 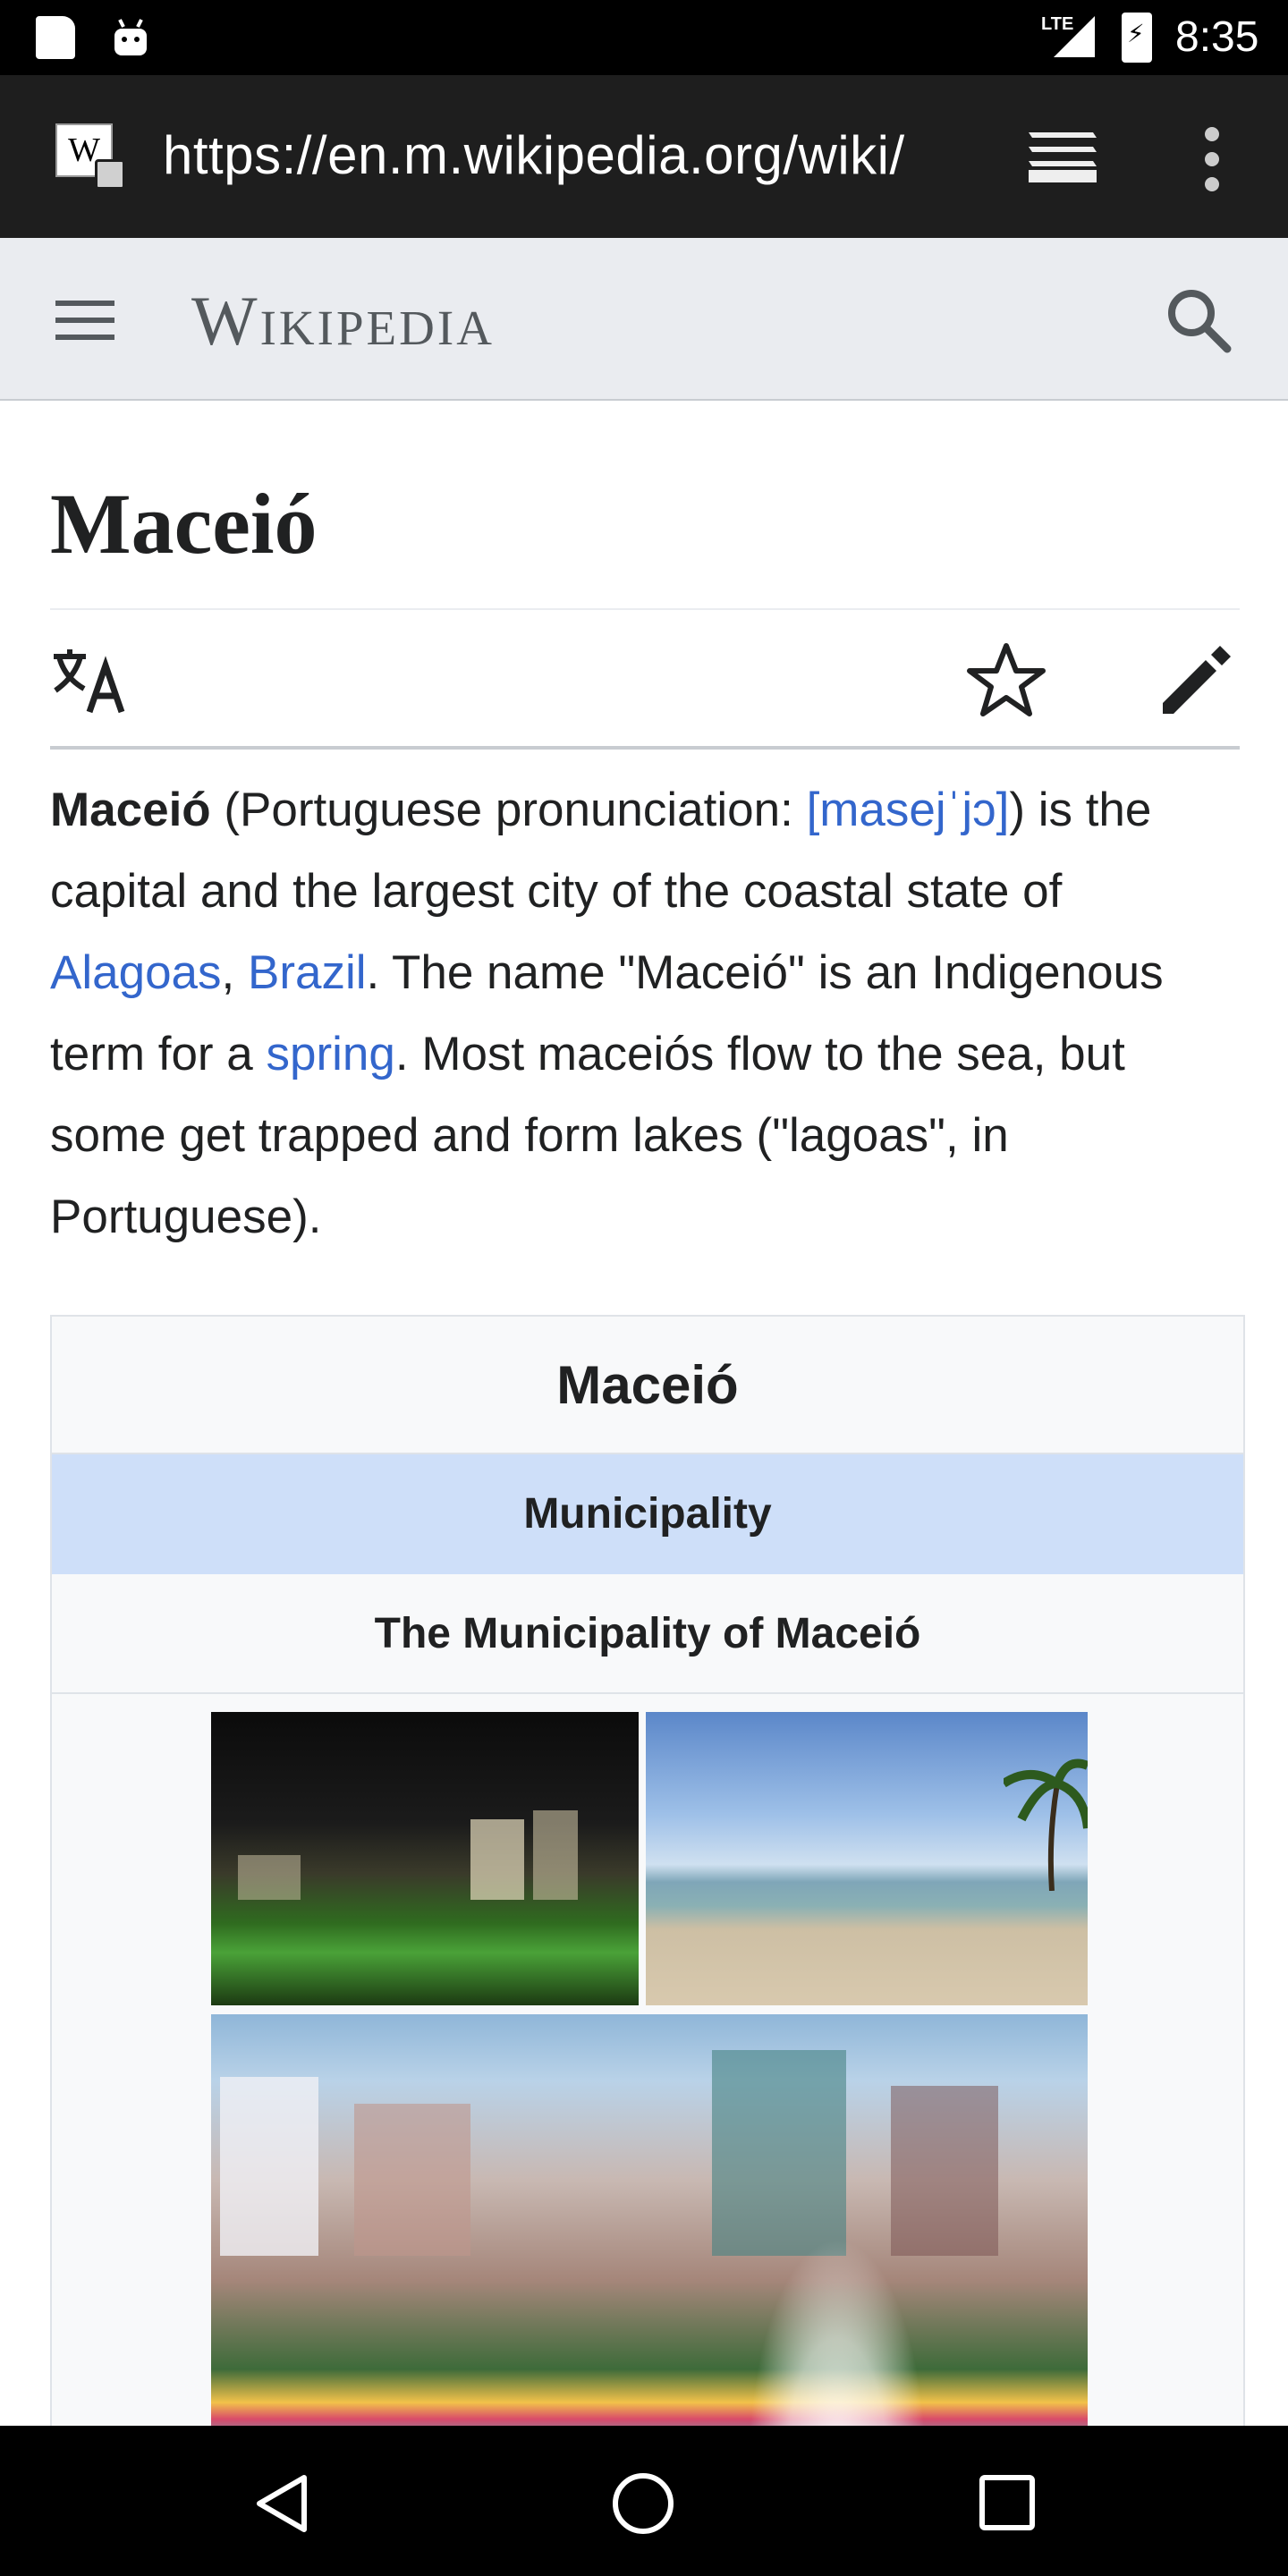 What do you see at coordinates (647, 1385) in the screenshot?
I see `infobox-title: Maceió` at bounding box center [647, 1385].